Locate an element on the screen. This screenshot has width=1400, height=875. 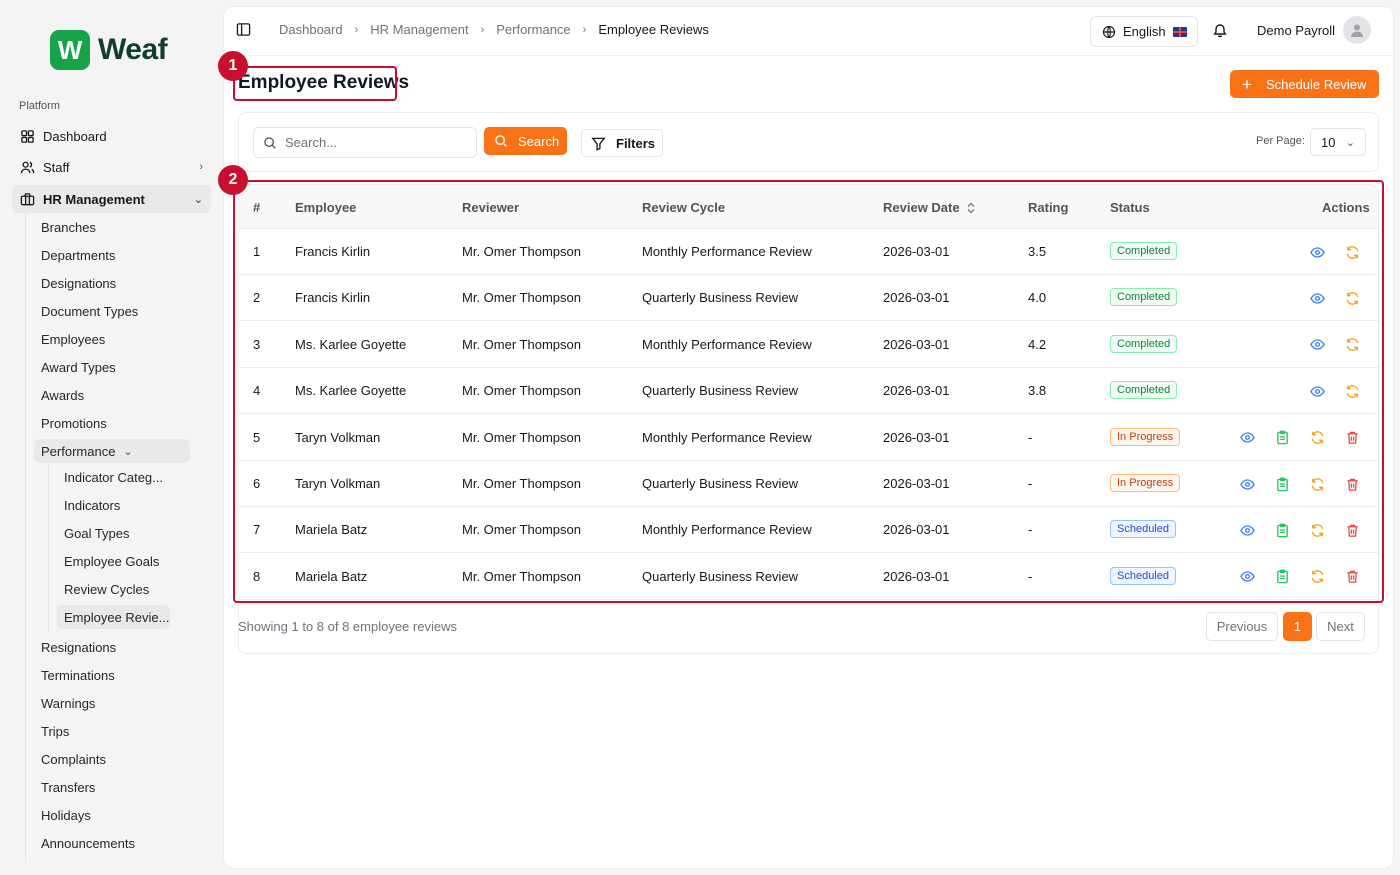
sidebar-item-staff: Staff › is located at coordinates (111, 167).